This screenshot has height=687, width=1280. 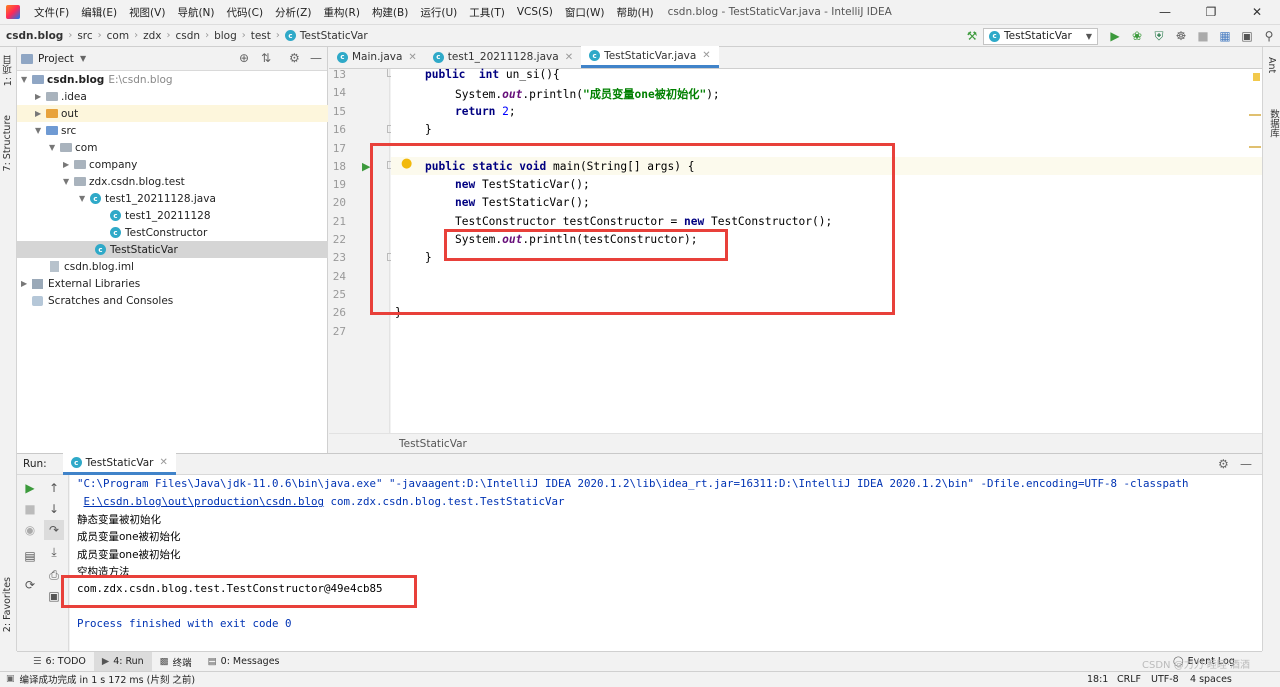 What do you see at coordinates (1211, 679) in the screenshot?
I see `indent-setting: 4 spaces` at bounding box center [1211, 679].